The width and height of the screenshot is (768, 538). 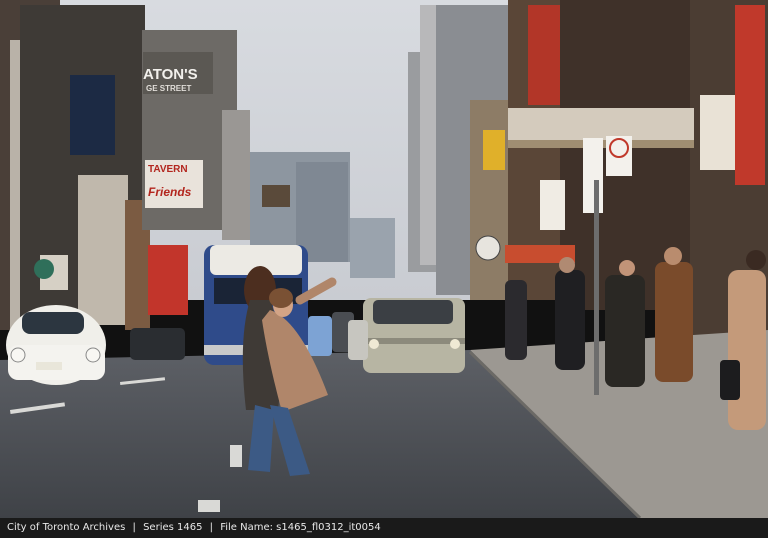 What do you see at coordinates (170, 74) in the screenshot?
I see `eatons-sign-line1: ATON'S` at bounding box center [170, 74].